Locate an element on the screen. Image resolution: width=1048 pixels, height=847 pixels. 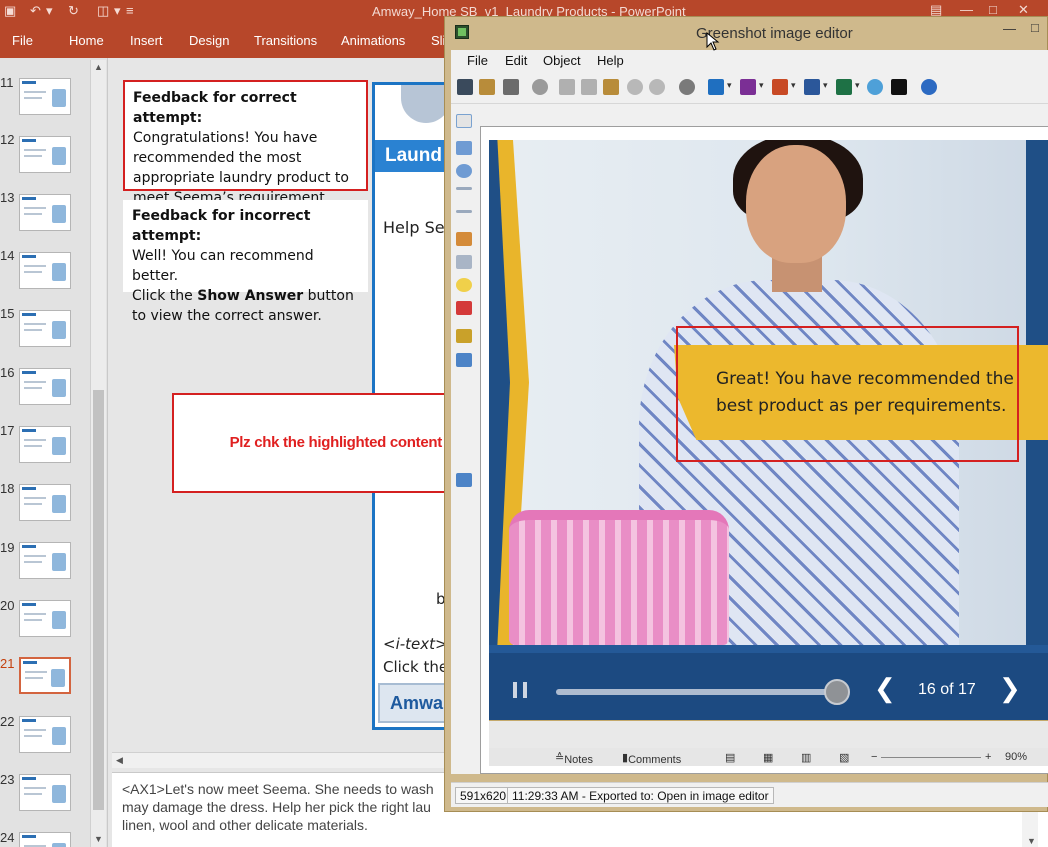
redo-icon is located at coordinates (657, 87).